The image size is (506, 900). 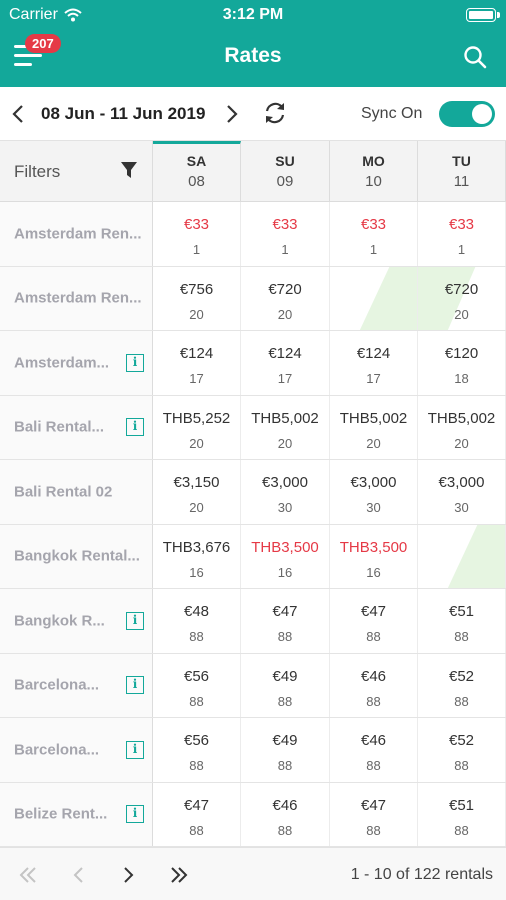 I want to click on blocked-period-shape, so click(x=476, y=556).